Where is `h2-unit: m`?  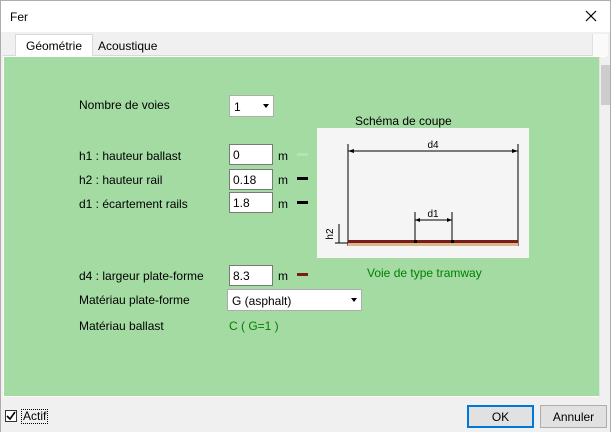
h2-unit: m is located at coordinates (283, 180).